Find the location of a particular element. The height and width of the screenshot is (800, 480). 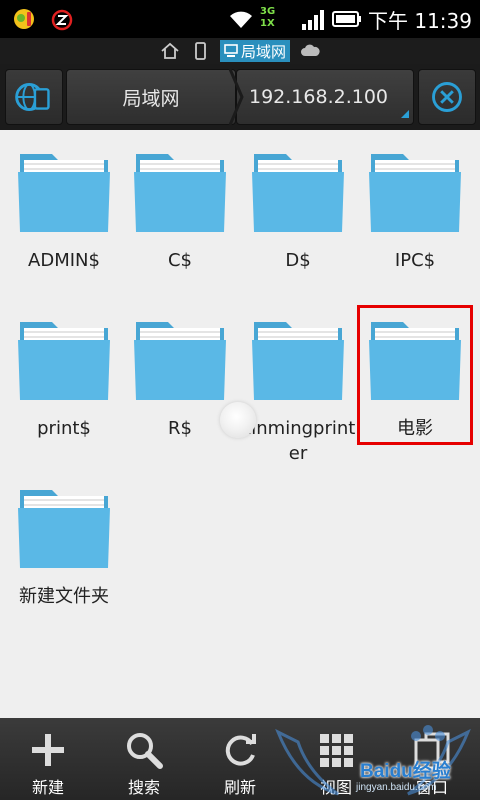

breadcrumb-lan: 局域网 is located at coordinates (151, 97).